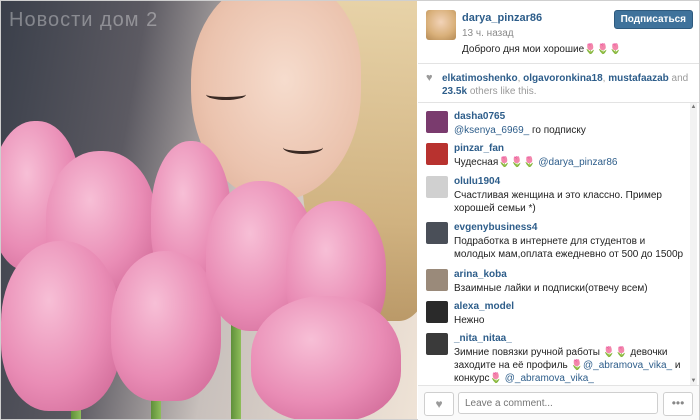 The image size is (700, 420). What do you see at coordinates (638, 78) in the screenshot?
I see `liker-link: mustafaazab` at bounding box center [638, 78].